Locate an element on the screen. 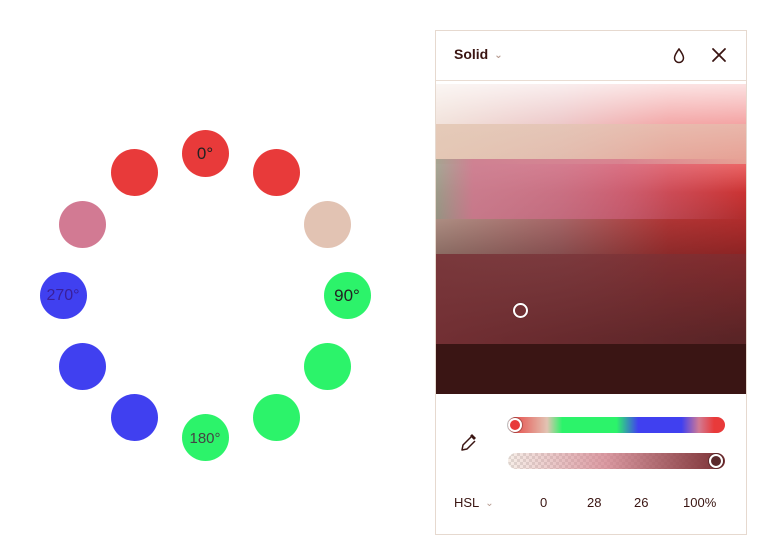 The height and width of the screenshot is (556, 782). color-mode-dropdown: HSL ⌄ is located at coordinates (474, 502).